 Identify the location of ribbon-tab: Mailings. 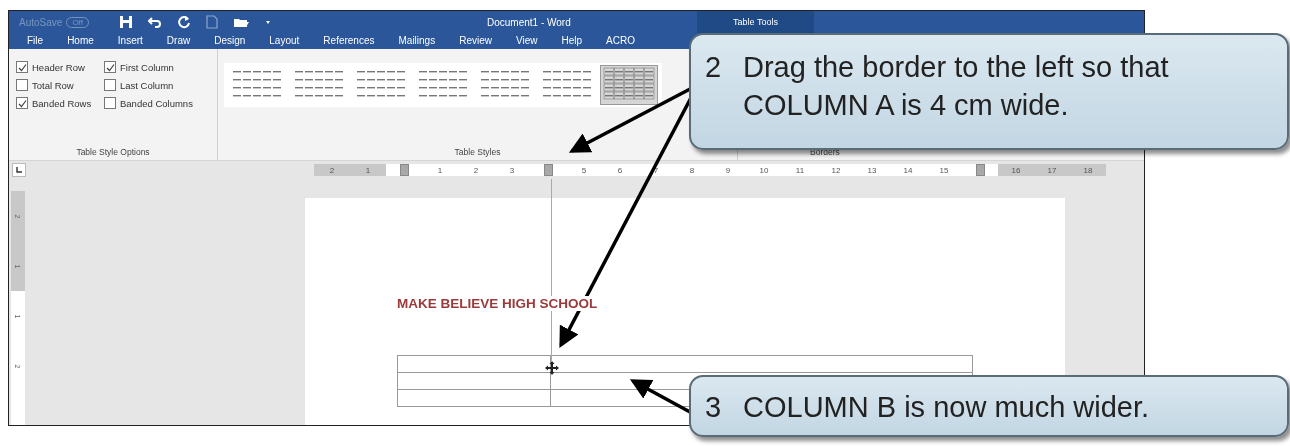
(417, 41).